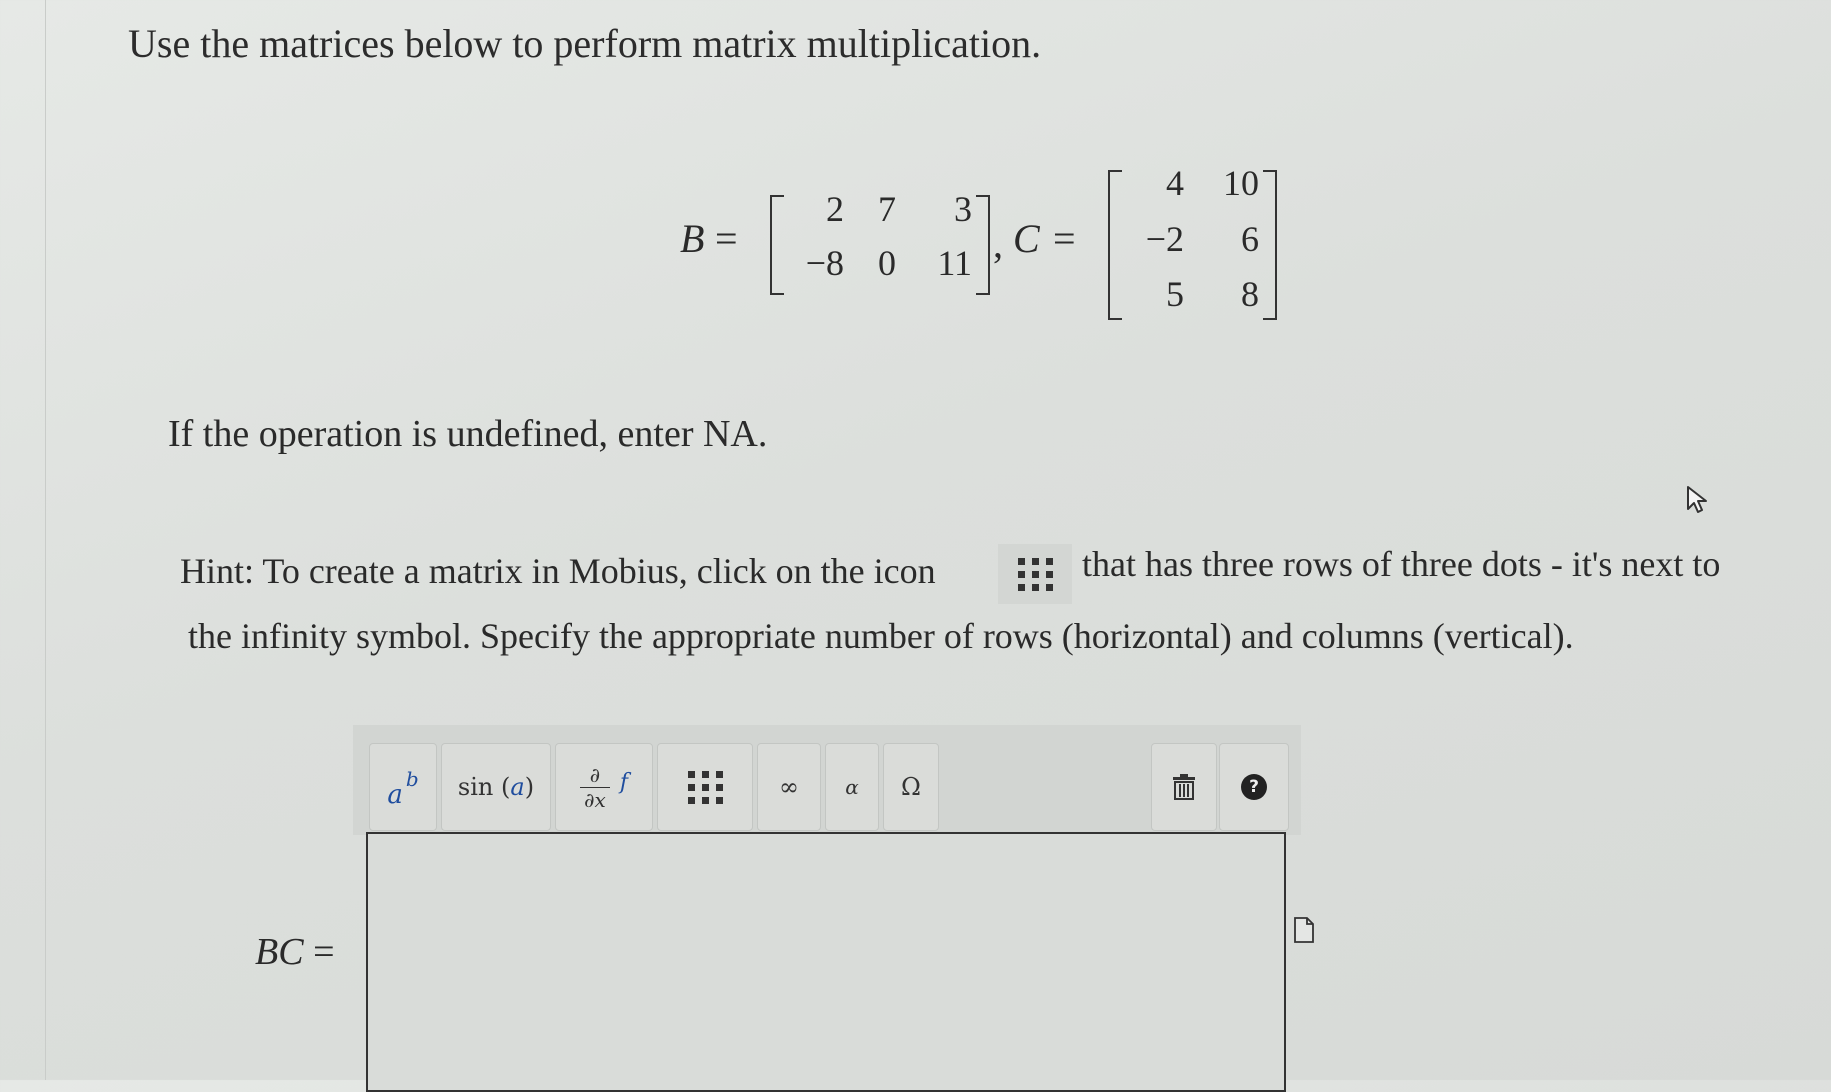  I want to click on matrix-c-cell: 6, so click(1250, 239).